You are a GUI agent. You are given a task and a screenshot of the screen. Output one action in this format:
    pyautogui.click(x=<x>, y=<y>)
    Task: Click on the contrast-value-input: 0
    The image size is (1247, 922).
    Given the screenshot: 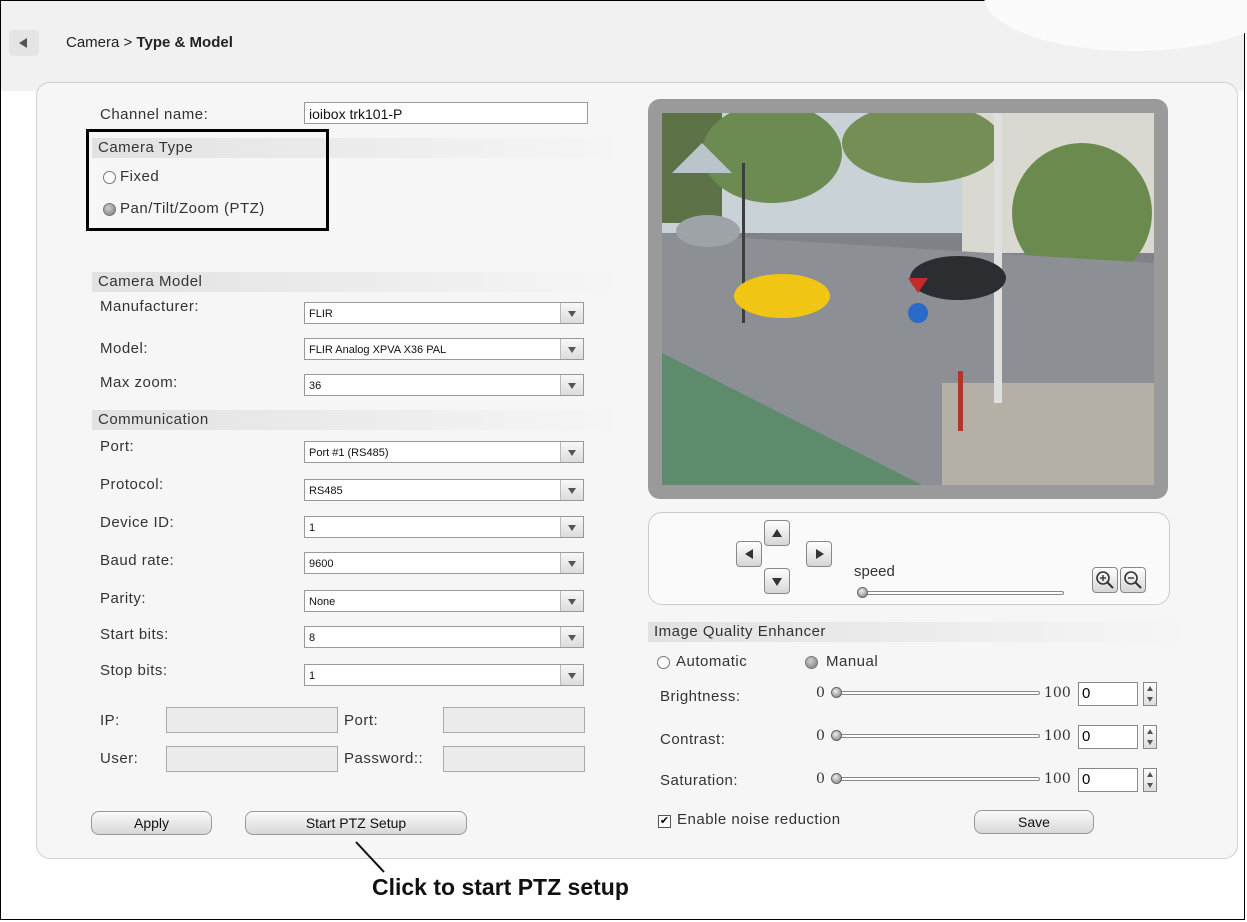 What is the action you would take?
    pyautogui.click(x=1108, y=737)
    